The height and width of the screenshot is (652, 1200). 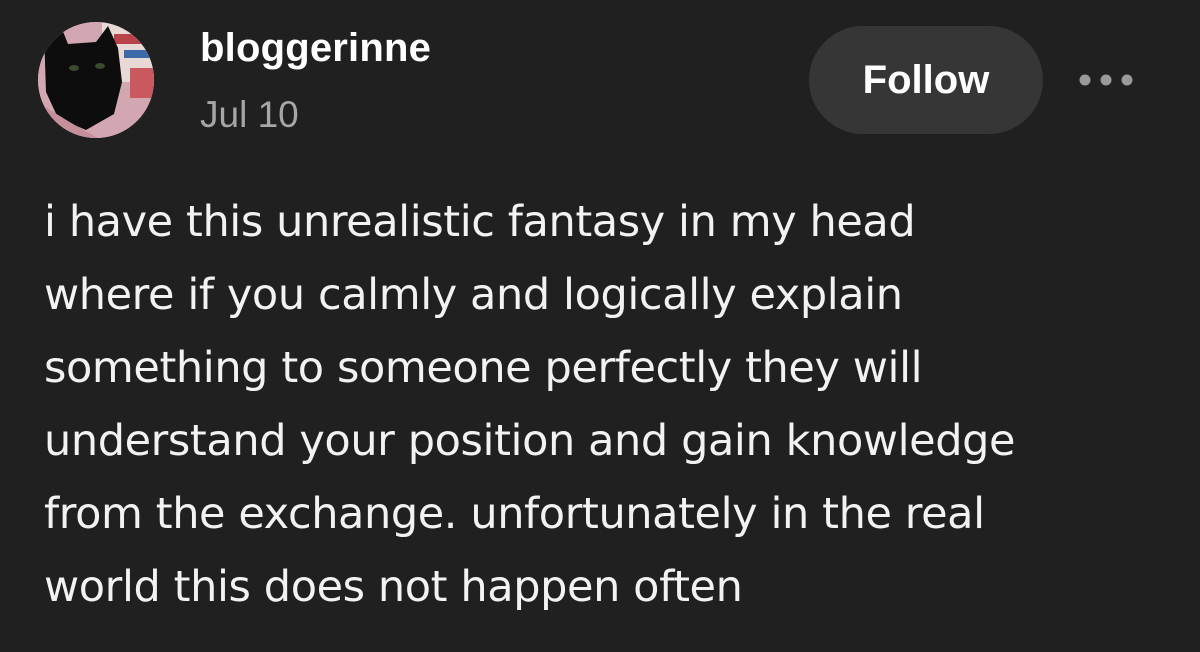 I want to click on cat-avatar-icon, so click(x=96, y=80).